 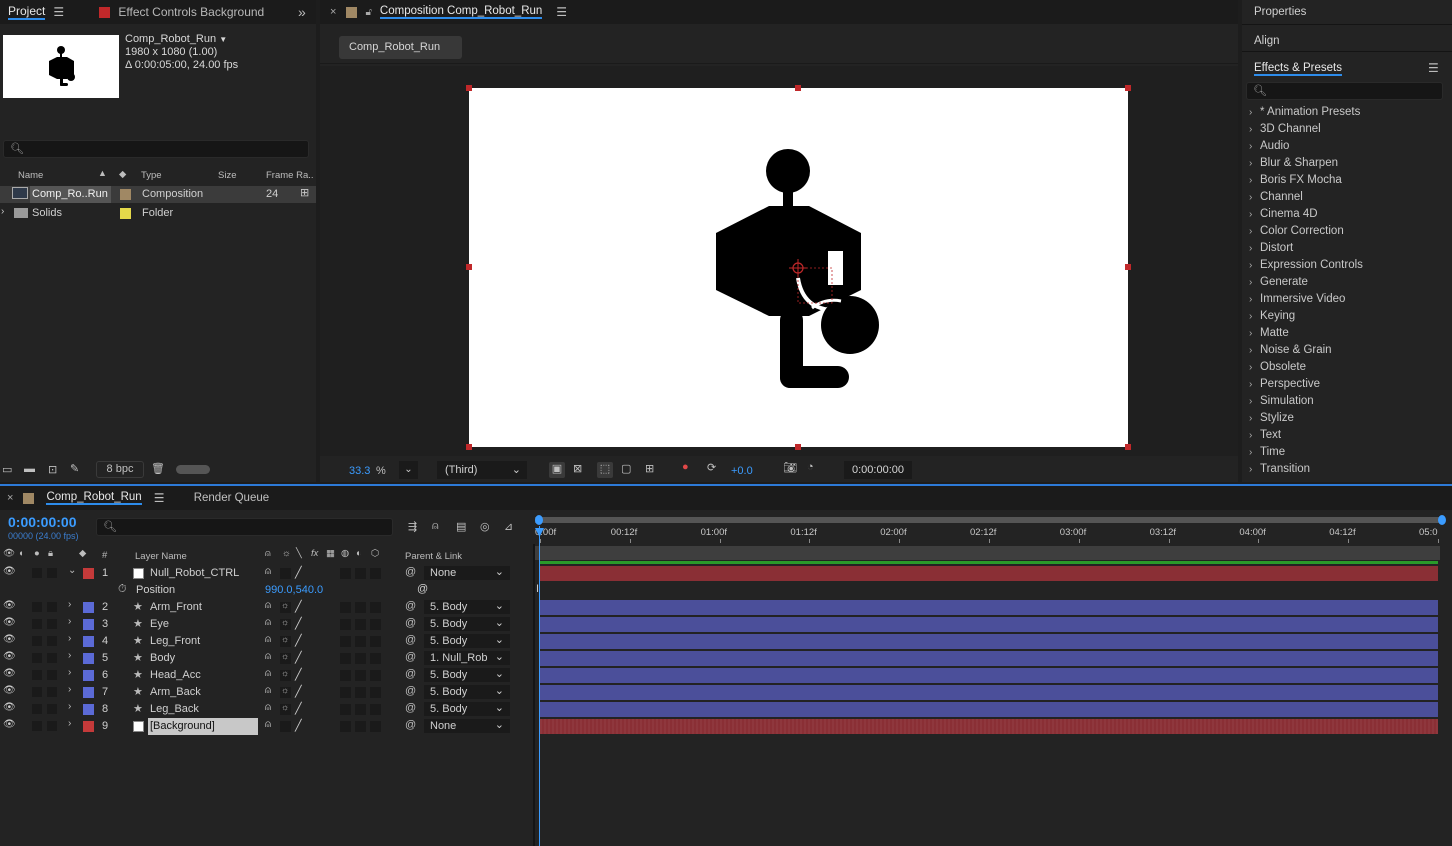 What do you see at coordinates (685, 467) in the screenshot?
I see `channels-icon: ●` at bounding box center [685, 467].